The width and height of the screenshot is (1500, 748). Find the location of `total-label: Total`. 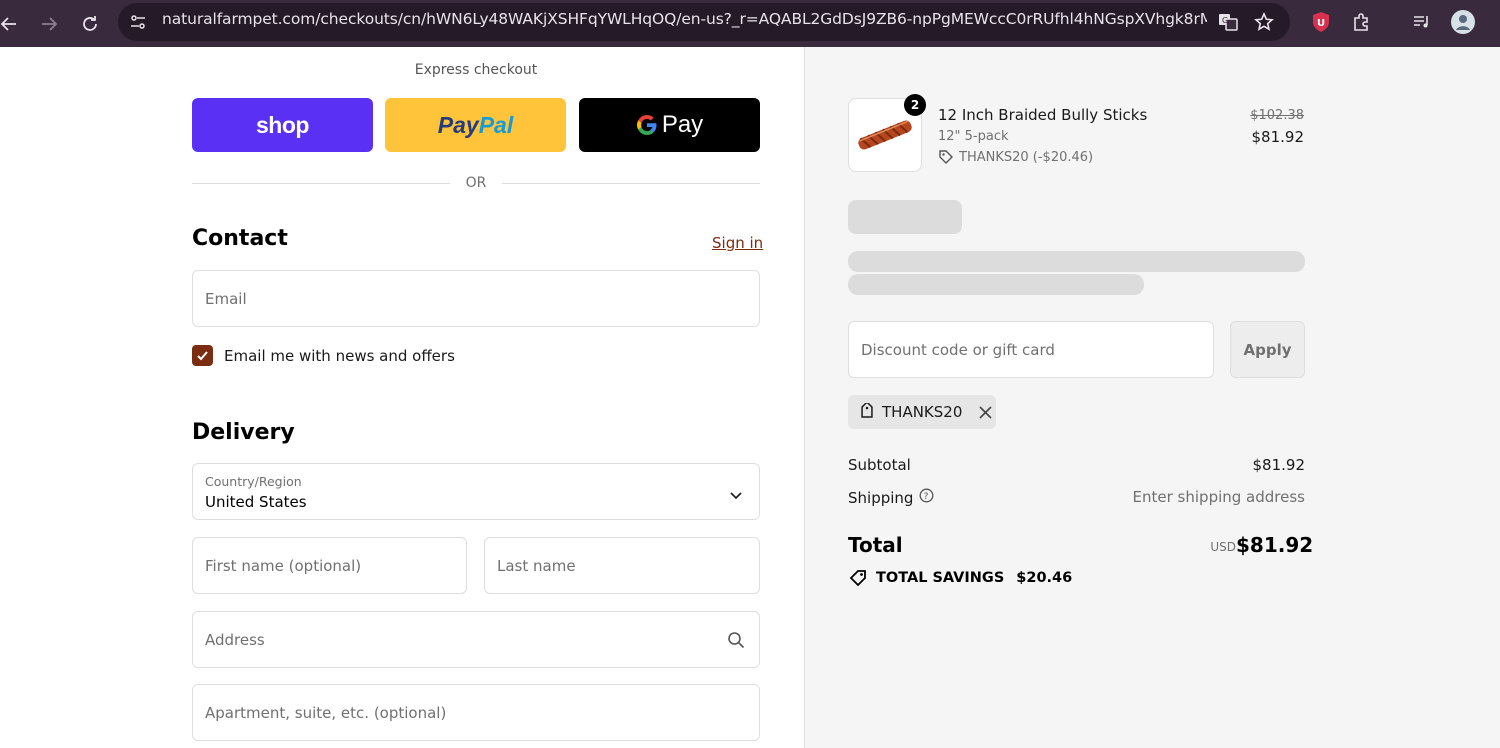

total-label: Total is located at coordinates (875, 545).